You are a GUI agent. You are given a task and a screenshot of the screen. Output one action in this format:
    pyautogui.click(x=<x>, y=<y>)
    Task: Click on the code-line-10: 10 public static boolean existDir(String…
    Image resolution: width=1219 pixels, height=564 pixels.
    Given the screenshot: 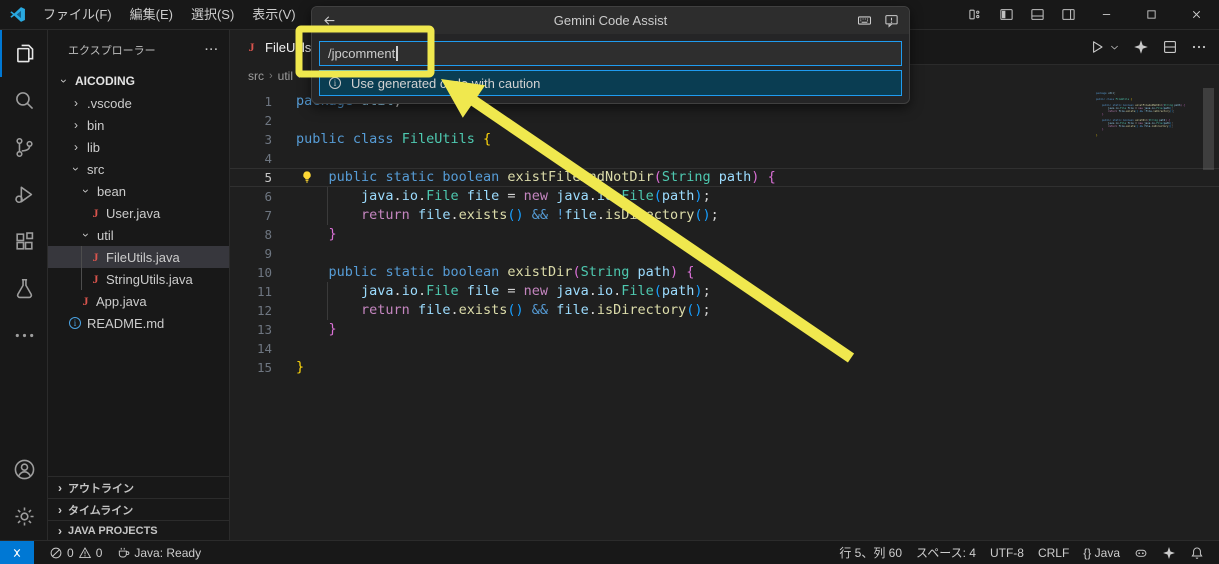 What is the action you would take?
    pyautogui.click(x=724, y=272)
    